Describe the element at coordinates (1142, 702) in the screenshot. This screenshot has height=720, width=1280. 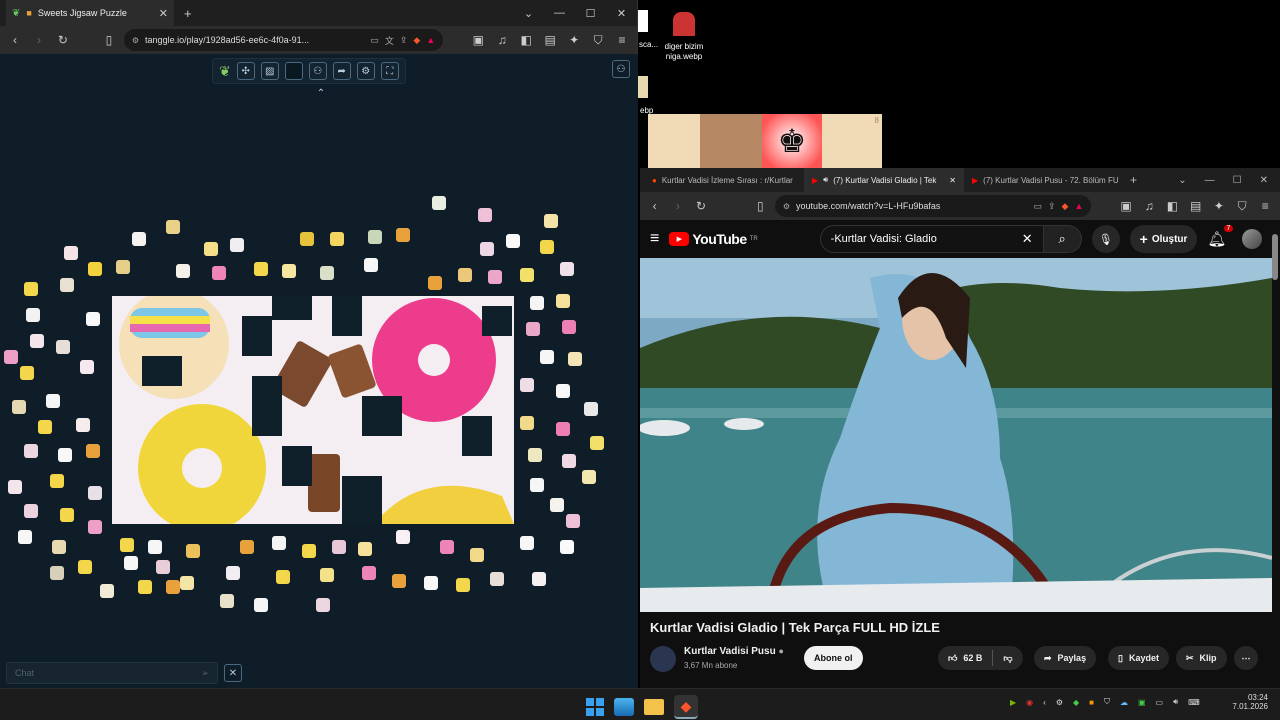
I see `app-tray-icon-2: ▣` at that location.